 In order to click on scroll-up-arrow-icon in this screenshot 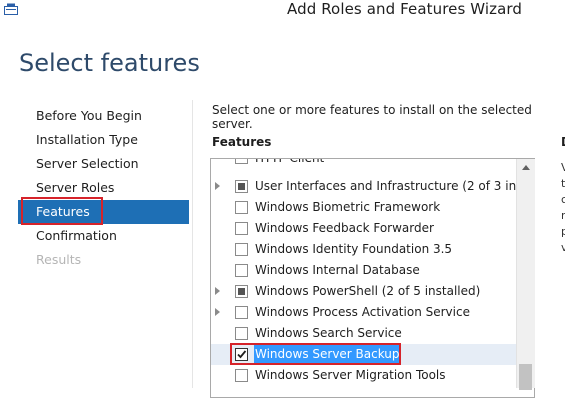, I will do `click(526, 167)`.